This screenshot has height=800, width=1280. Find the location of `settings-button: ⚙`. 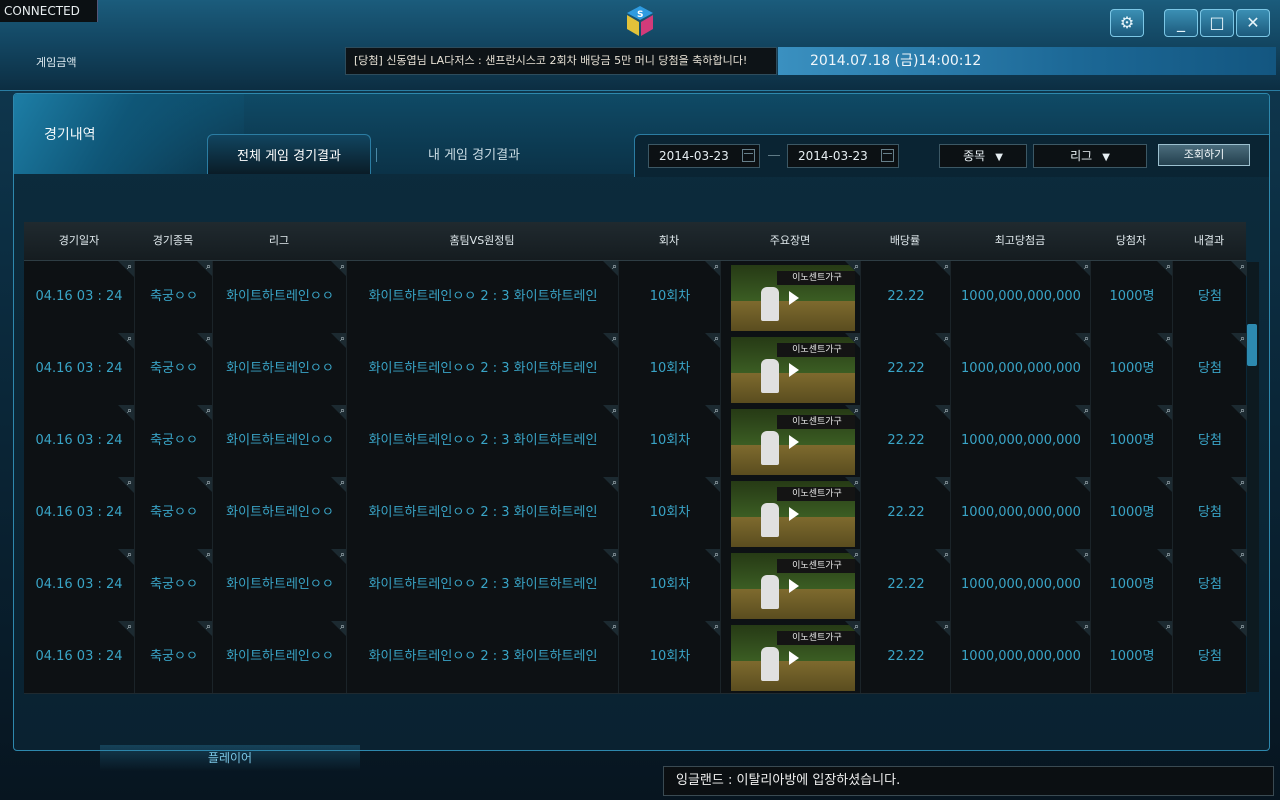

settings-button: ⚙ is located at coordinates (1127, 23).